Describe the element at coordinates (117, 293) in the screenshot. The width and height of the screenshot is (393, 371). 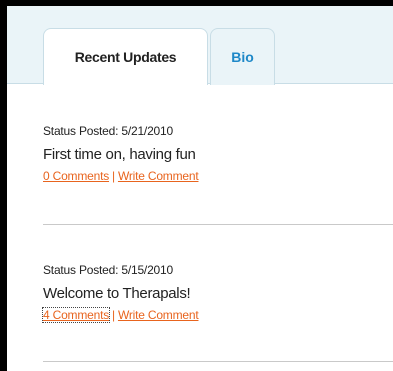
I see `status-text: Welcome to Therapals!` at that location.